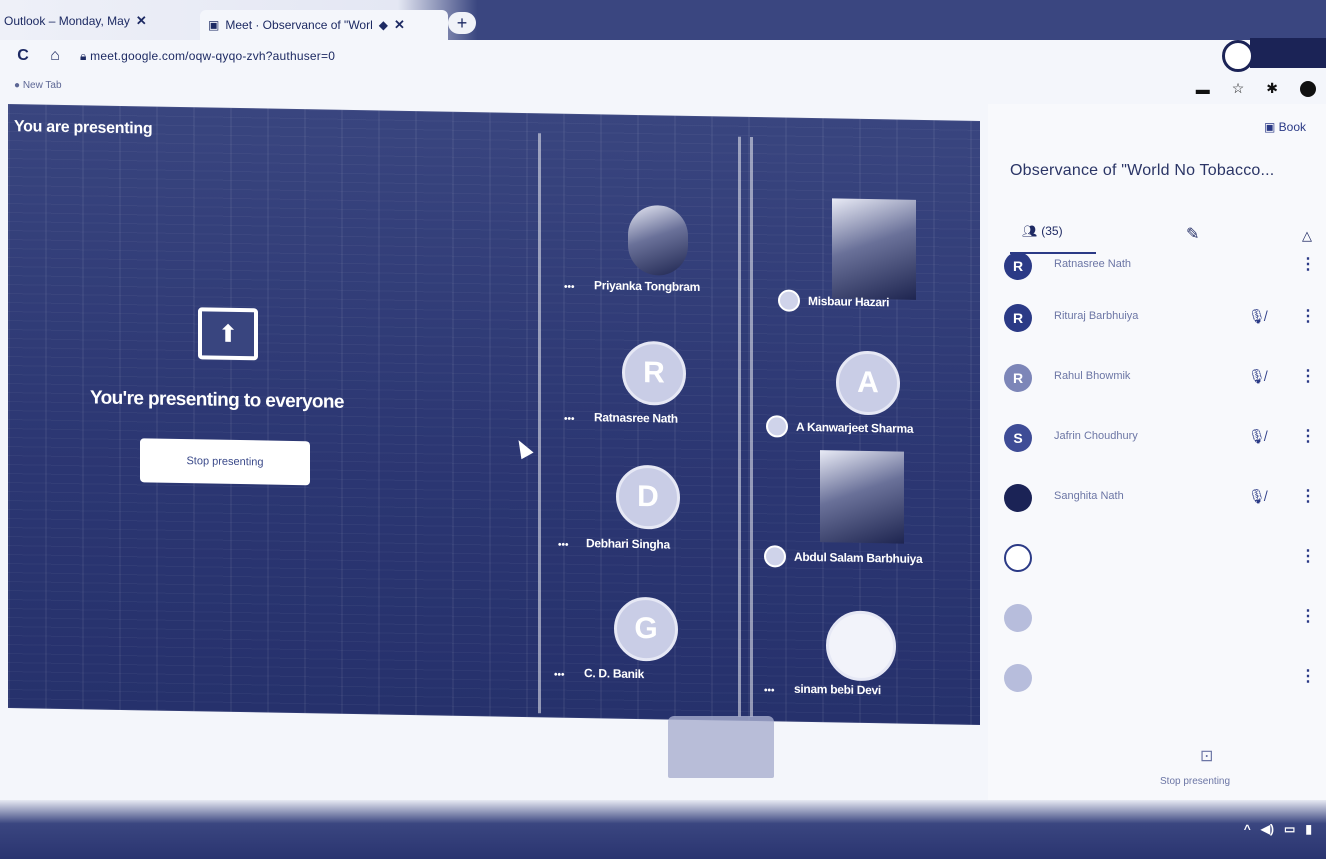 This screenshot has height=859, width=1326. I want to click on system-tray: ^ ◀) ▭ ▮, so click(1278, 829).